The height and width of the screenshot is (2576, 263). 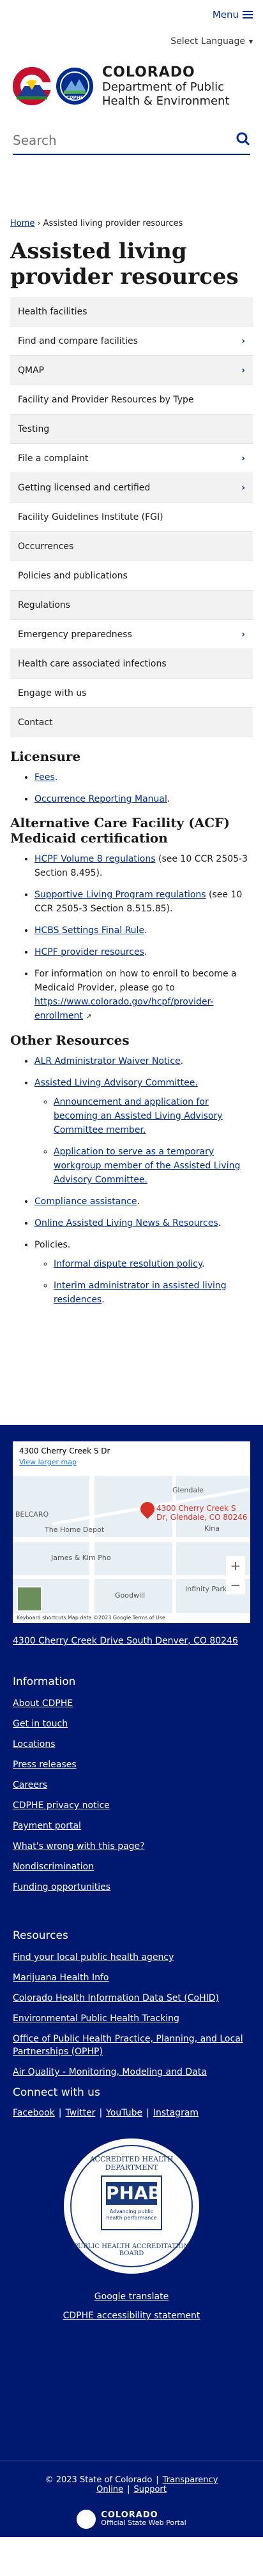 What do you see at coordinates (125, 264) in the screenshot?
I see `page-title: Assisted living provider resources` at bounding box center [125, 264].